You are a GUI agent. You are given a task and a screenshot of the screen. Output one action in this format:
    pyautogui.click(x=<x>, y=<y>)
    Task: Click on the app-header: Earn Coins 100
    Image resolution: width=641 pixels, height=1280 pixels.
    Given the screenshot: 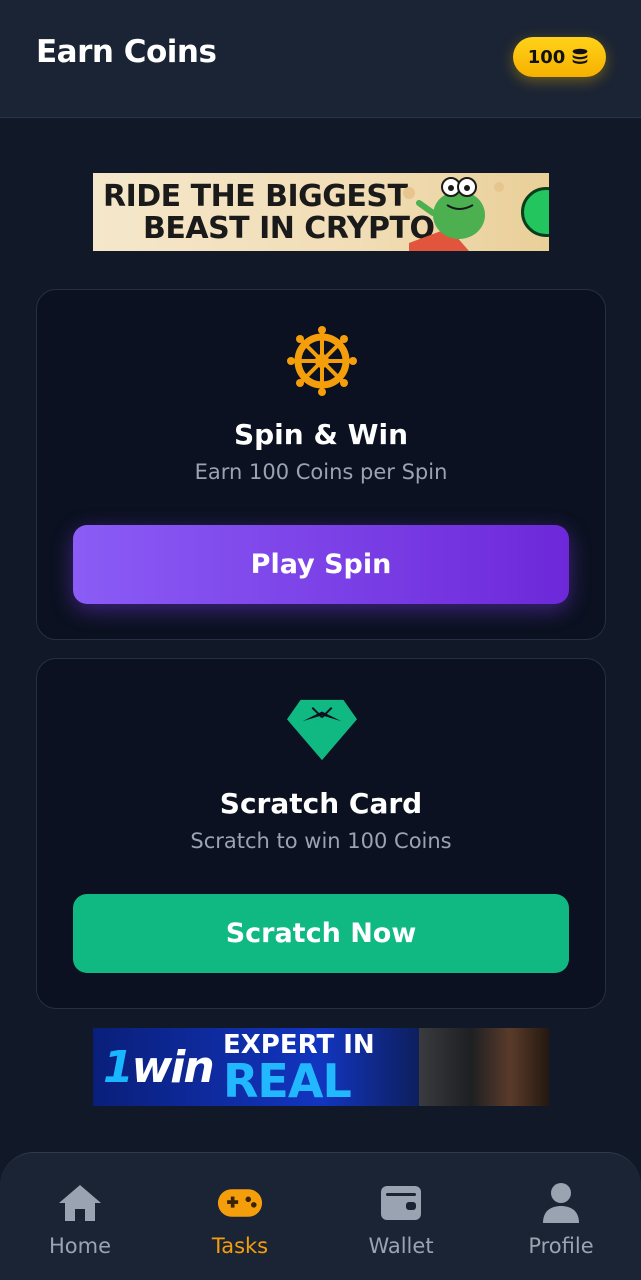 What is the action you would take?
    pyautogui.click(x=320, y=59)
    